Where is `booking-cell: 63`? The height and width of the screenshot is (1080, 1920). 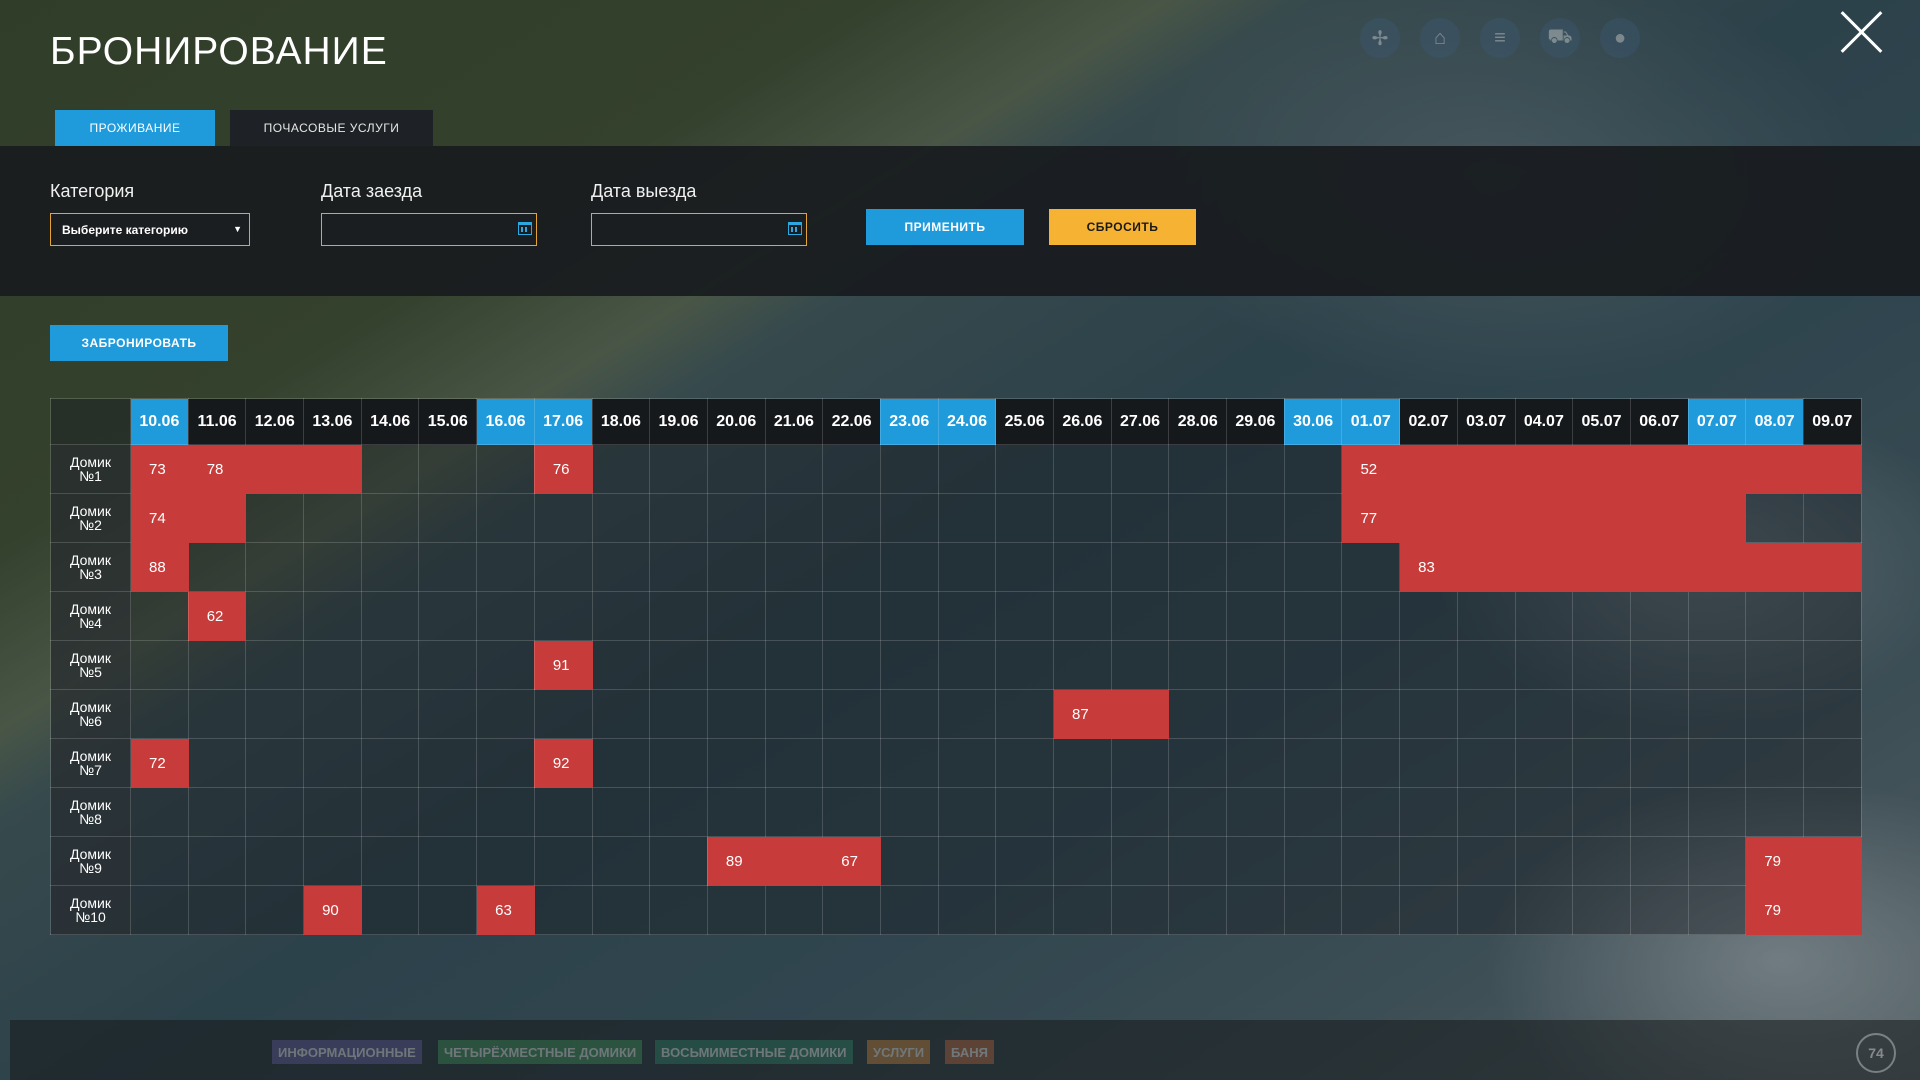
booking-cell: 63 is located at coordinates (505, 910).